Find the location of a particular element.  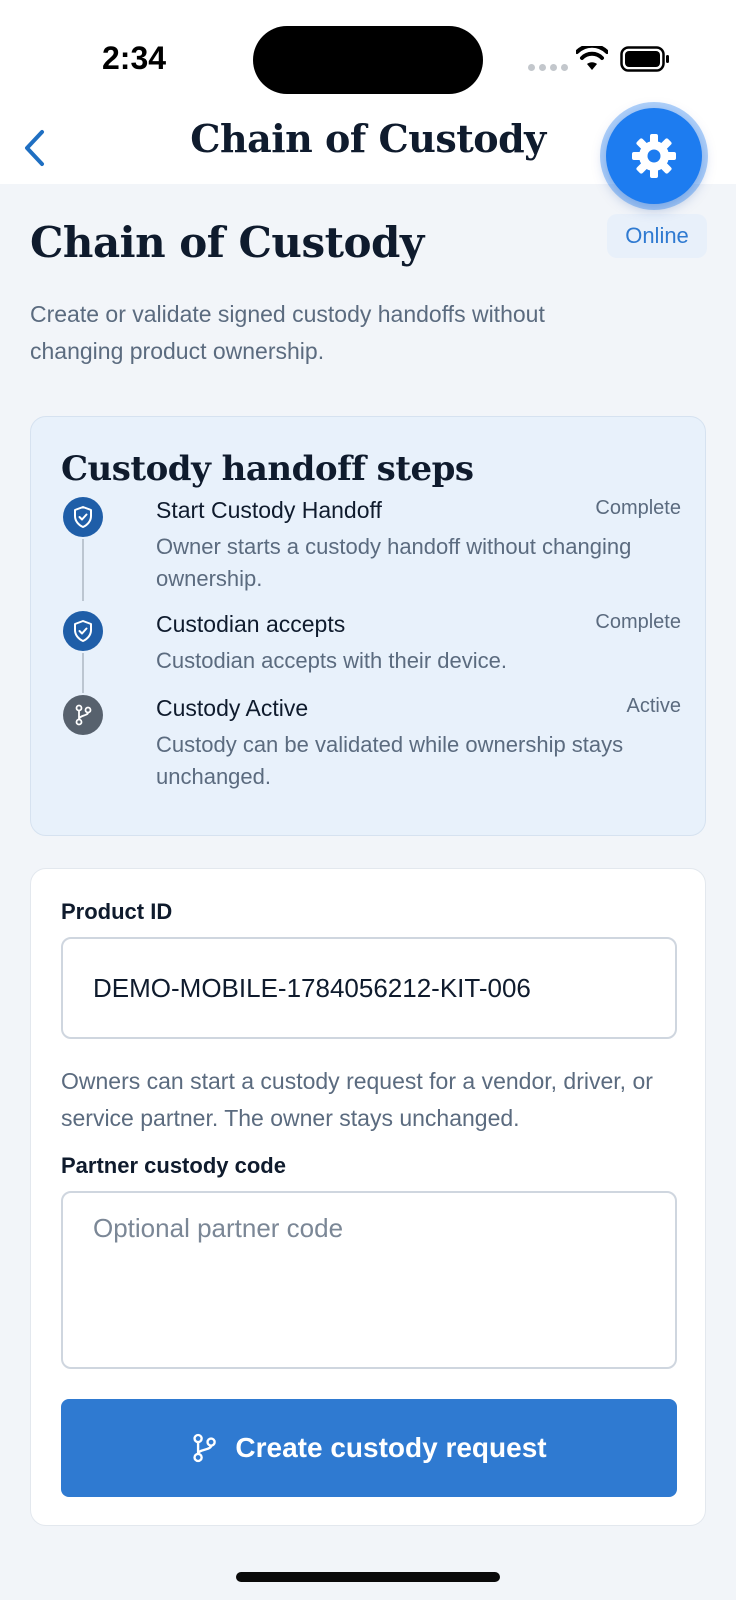

steps-card-title: Custody handoff steps is located at coordinates (267, 469).